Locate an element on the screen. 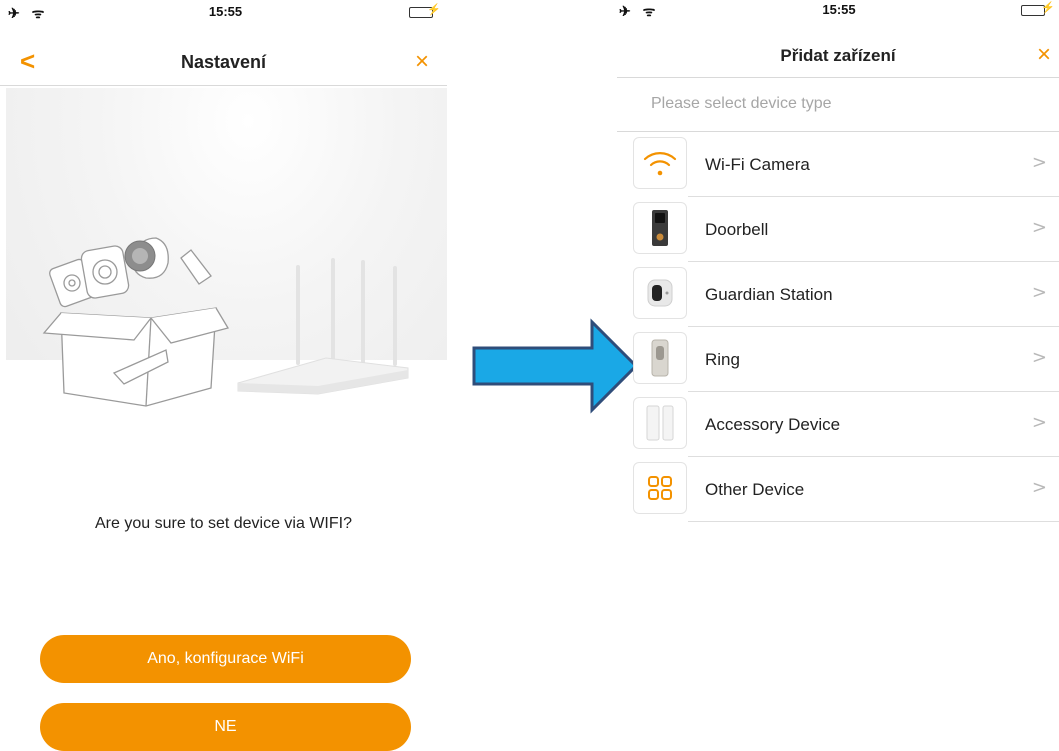 The image size is (1059, 751). navigation-bar: < Nastavení × is located at coordinates (223, 64).